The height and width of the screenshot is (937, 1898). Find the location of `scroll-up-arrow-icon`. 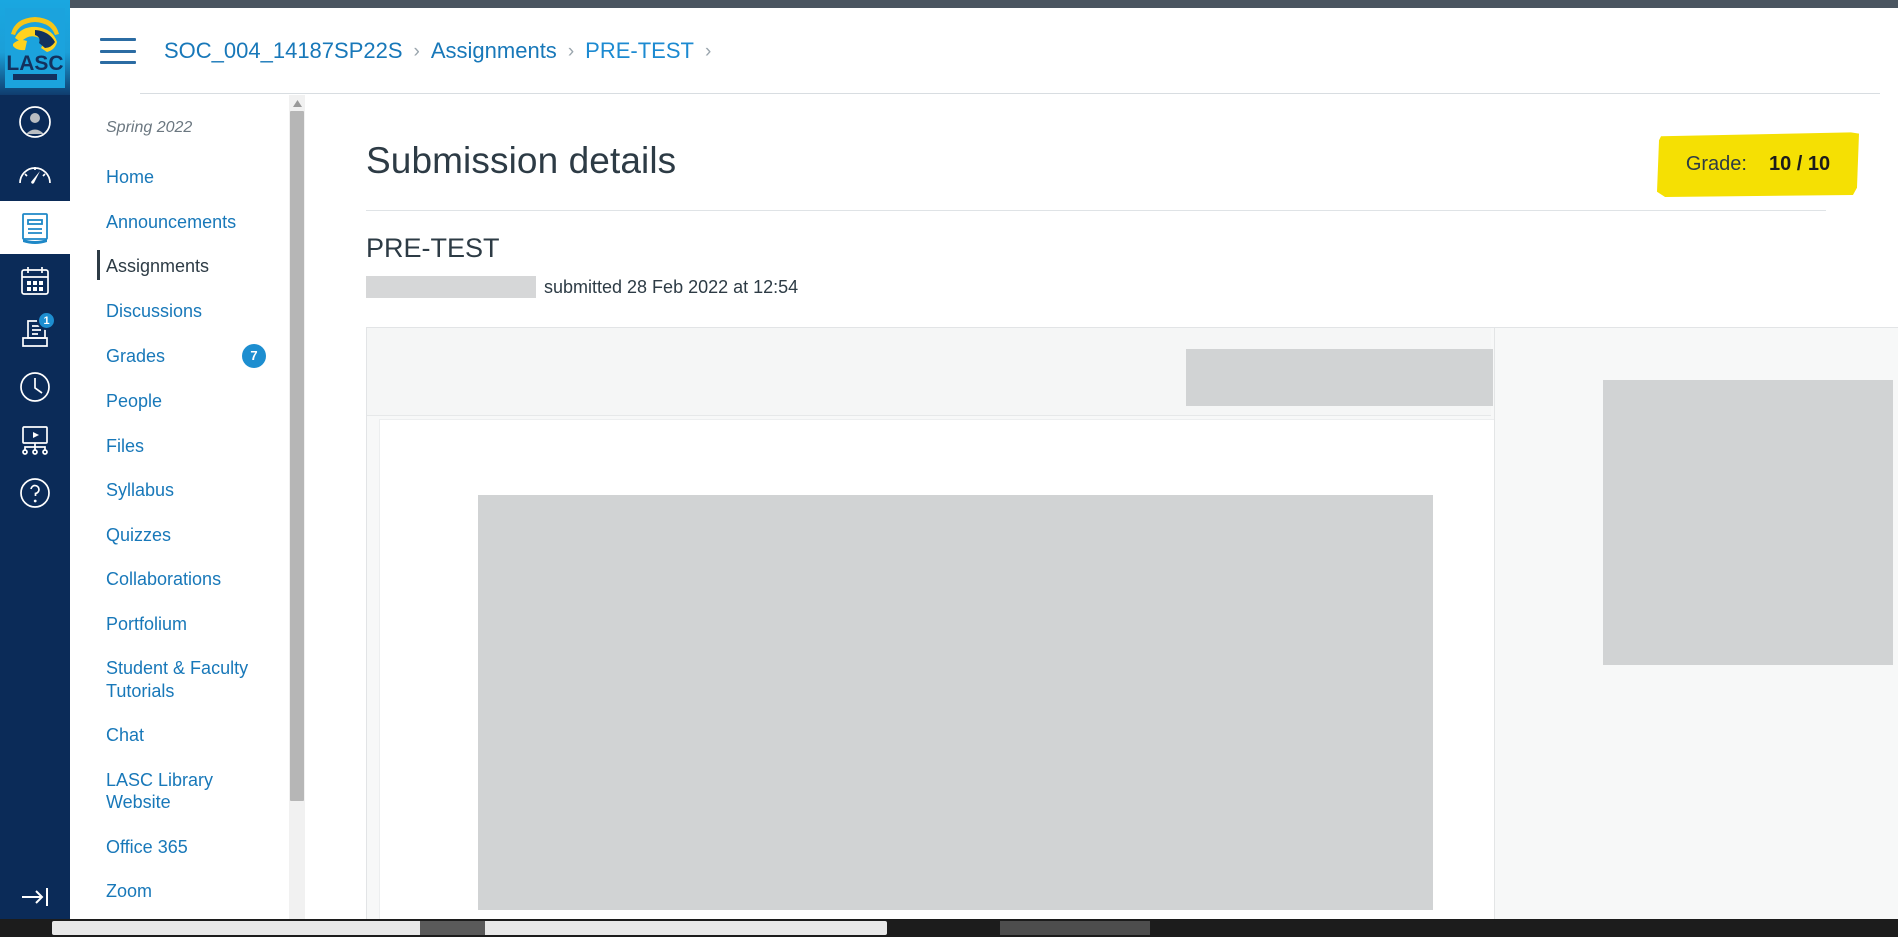

scroll-up-arrow-icon is located at coordinates (297, 103).